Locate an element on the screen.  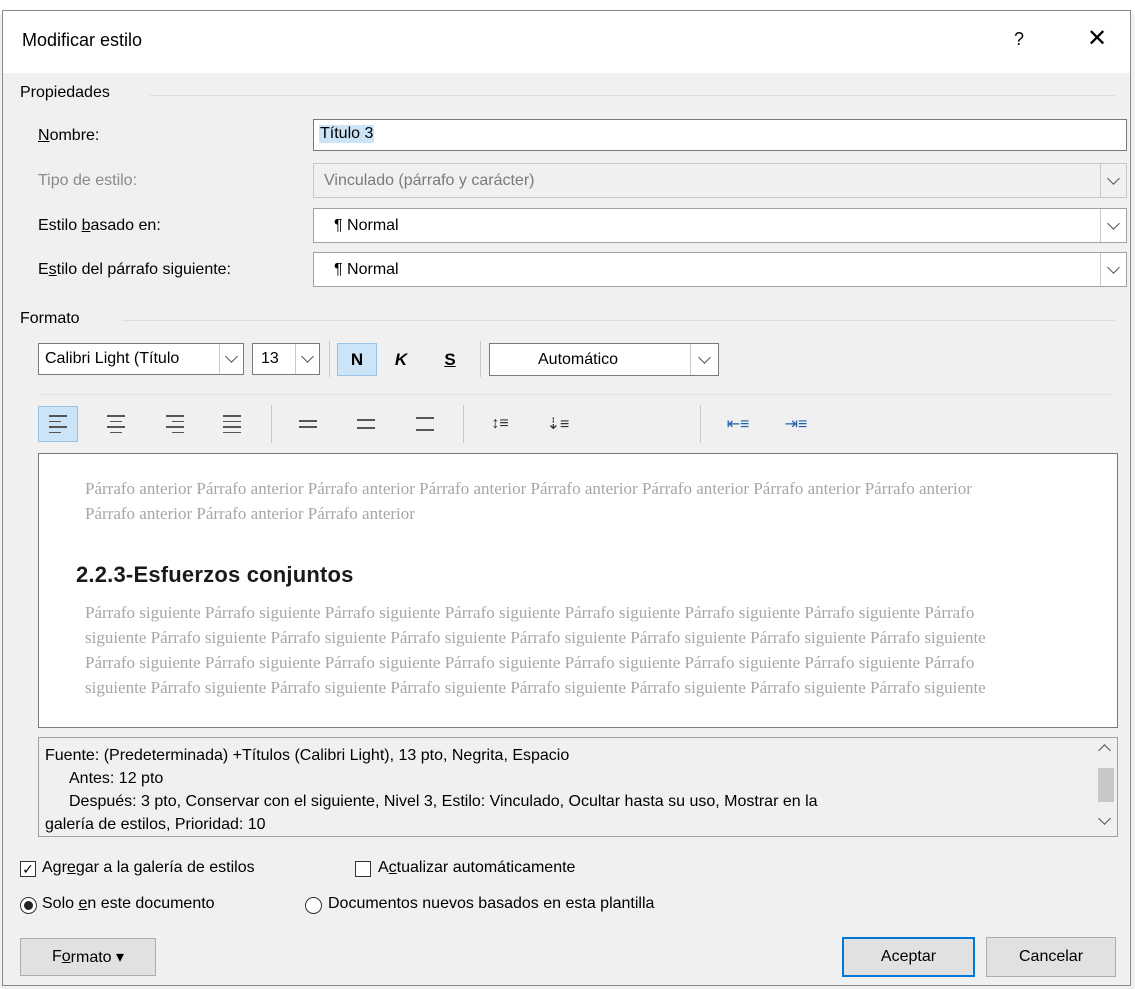
radio-selected-dot is located at coordinates (28, 905).